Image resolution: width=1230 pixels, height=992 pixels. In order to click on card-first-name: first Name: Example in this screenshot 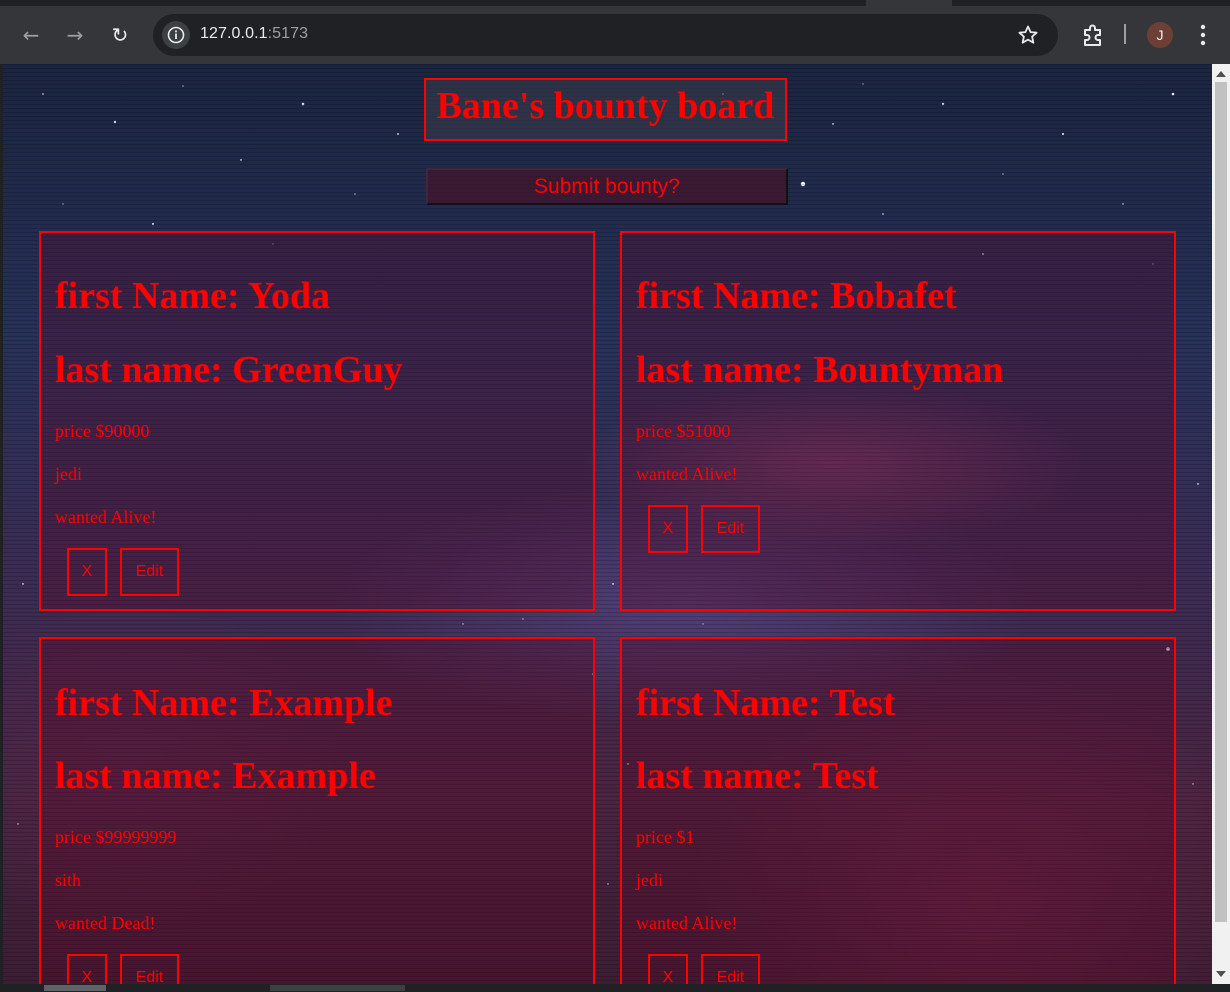, I will do `click(224, 703)`.